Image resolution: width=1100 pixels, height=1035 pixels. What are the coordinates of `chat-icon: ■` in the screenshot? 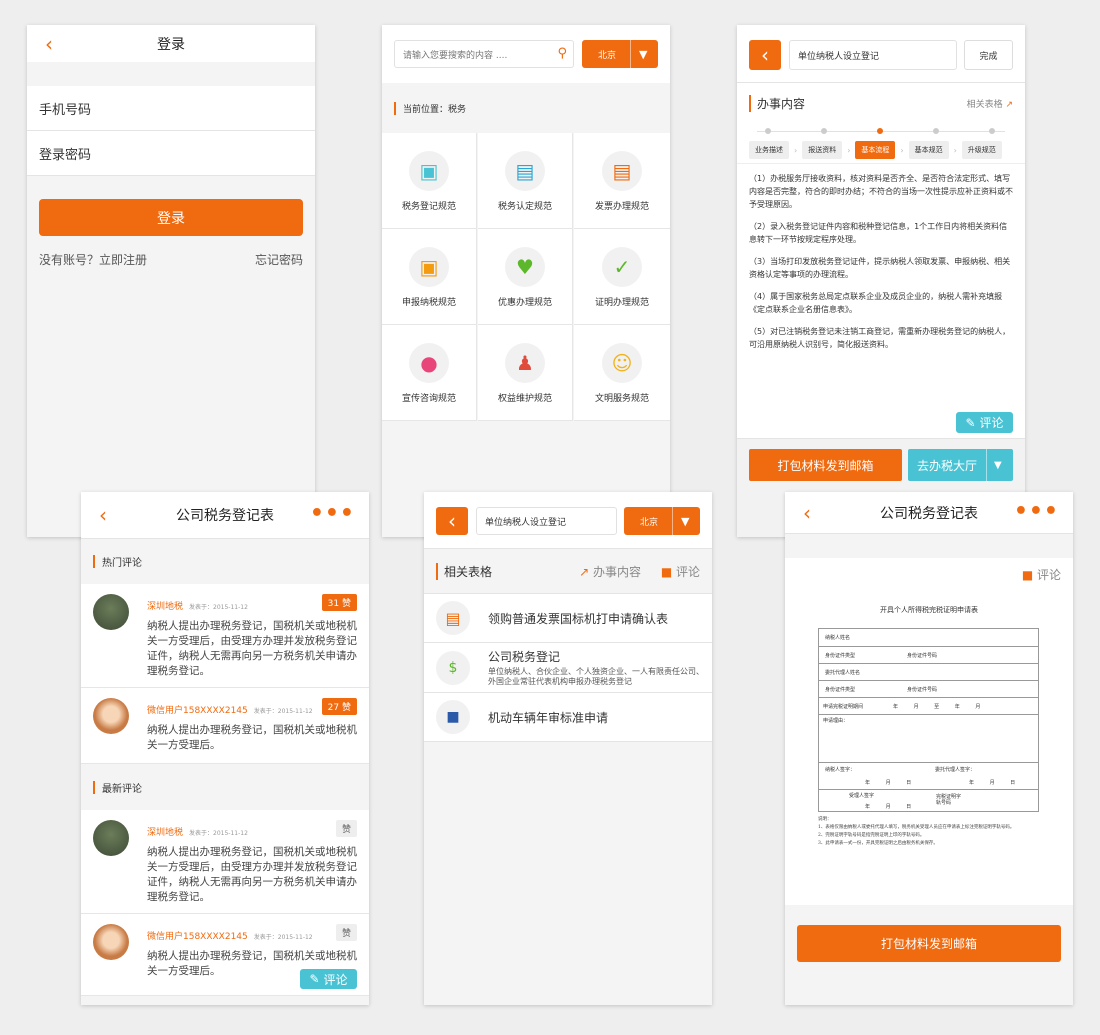 It's located at (1027, 575).